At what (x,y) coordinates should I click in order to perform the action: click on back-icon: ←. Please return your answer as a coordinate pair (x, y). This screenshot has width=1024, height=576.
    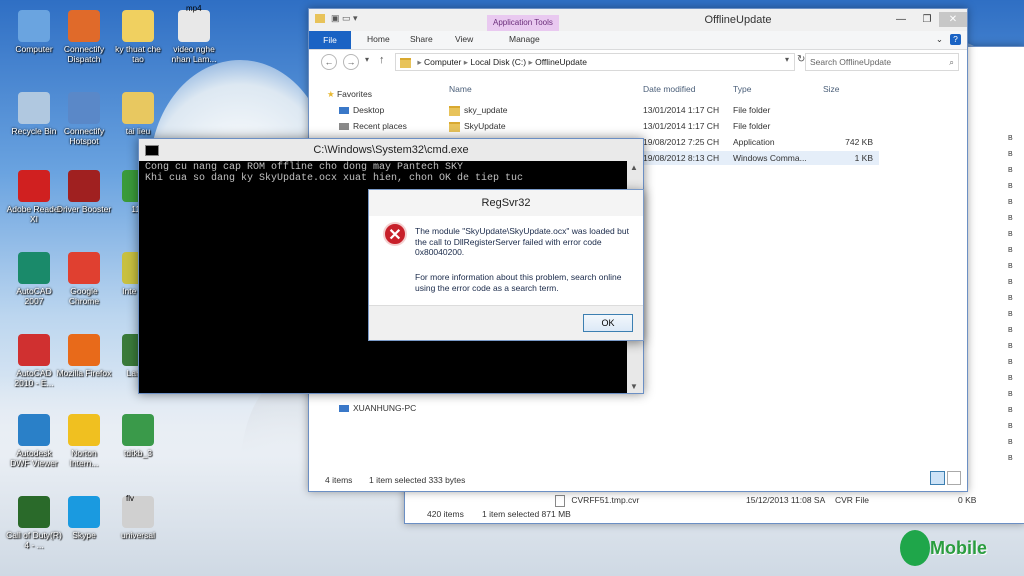
    Looking at the image, I should click on (329, 62).